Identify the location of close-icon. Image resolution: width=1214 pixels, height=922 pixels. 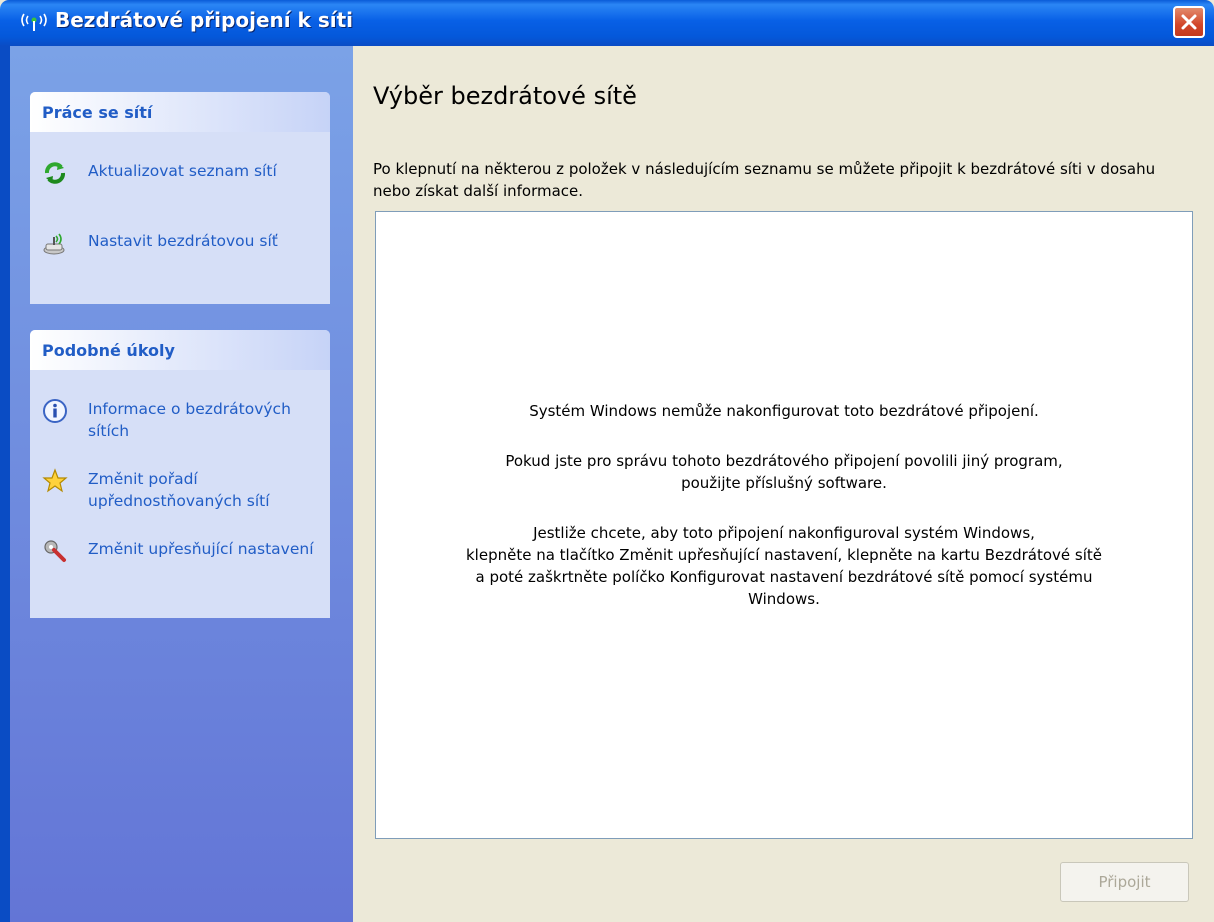
(1189, 22).